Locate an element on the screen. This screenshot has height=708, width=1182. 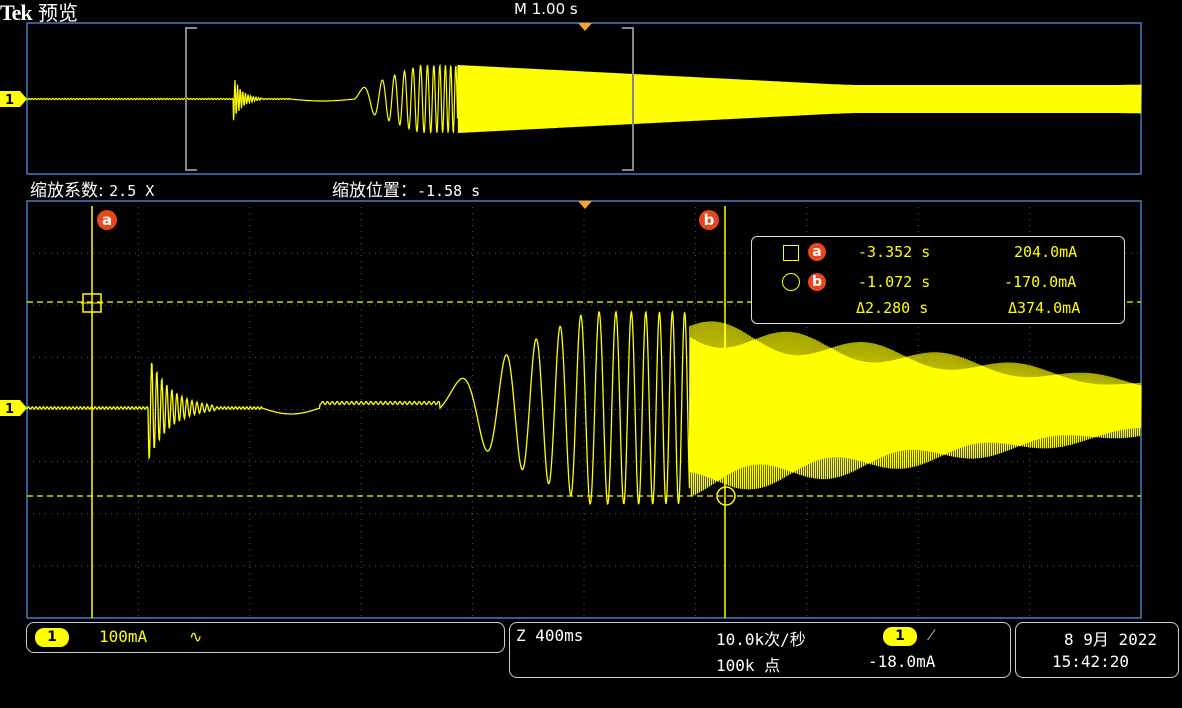
cursor-a-time: -3.352 s is located at coordinates (894, 252).